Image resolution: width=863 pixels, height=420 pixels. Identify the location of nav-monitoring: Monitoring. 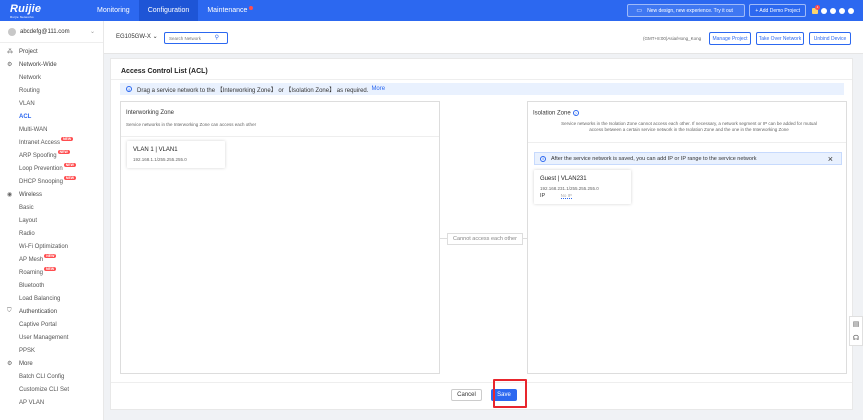
(113, 10).